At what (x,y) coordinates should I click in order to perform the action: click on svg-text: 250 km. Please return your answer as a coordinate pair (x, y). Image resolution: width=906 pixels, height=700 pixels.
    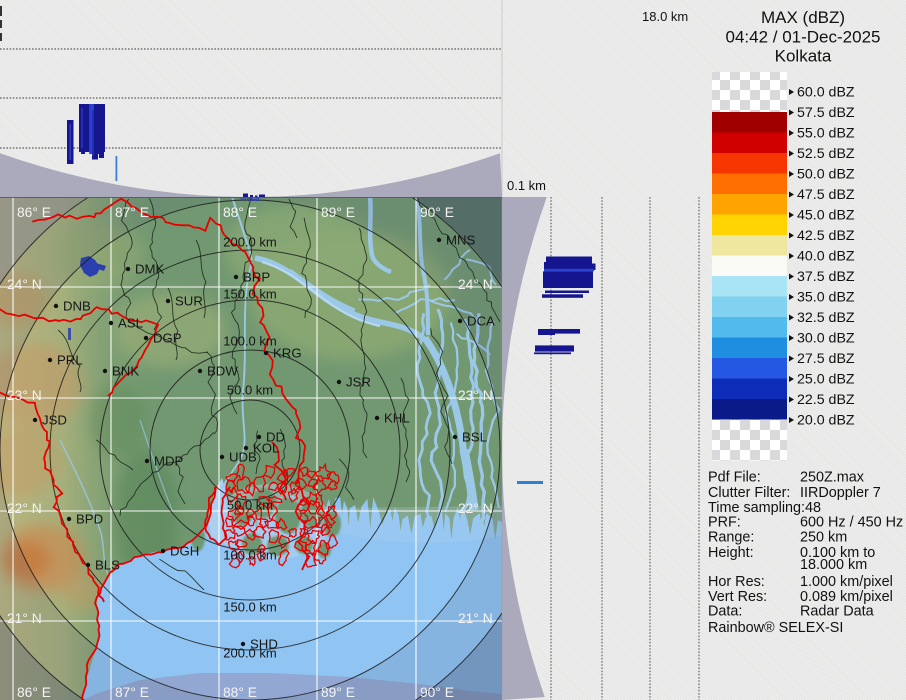
    Looking at the image, I should click on (823, 537).